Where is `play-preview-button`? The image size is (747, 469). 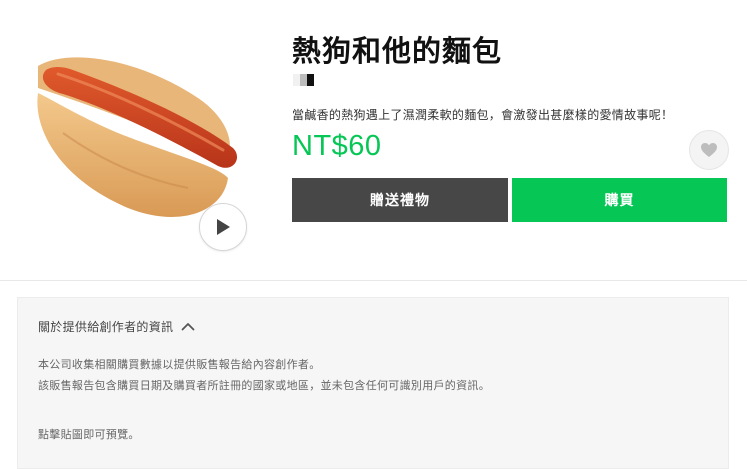 play-preview-button is located at coordinates (223, 227).